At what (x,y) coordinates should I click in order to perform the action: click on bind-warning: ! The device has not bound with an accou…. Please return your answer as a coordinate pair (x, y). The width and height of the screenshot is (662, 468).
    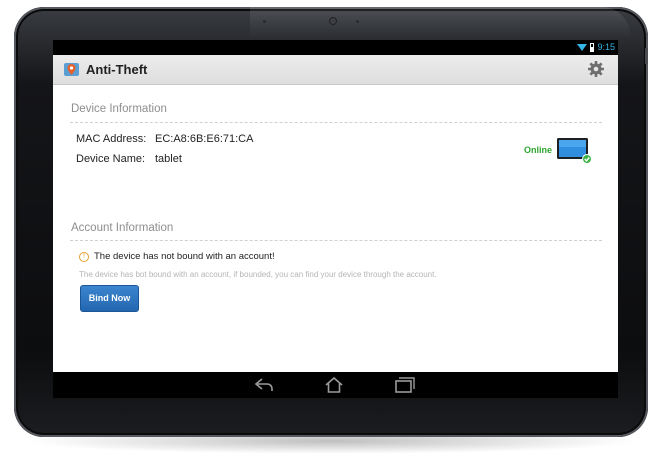
    Looking at the image, I should click on (177, 256).